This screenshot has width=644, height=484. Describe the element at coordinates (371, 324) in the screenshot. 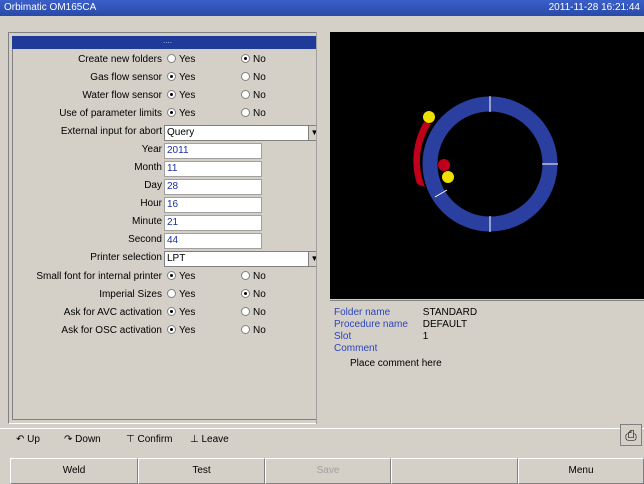

I see `procedure-key: Procedure name` at that location.